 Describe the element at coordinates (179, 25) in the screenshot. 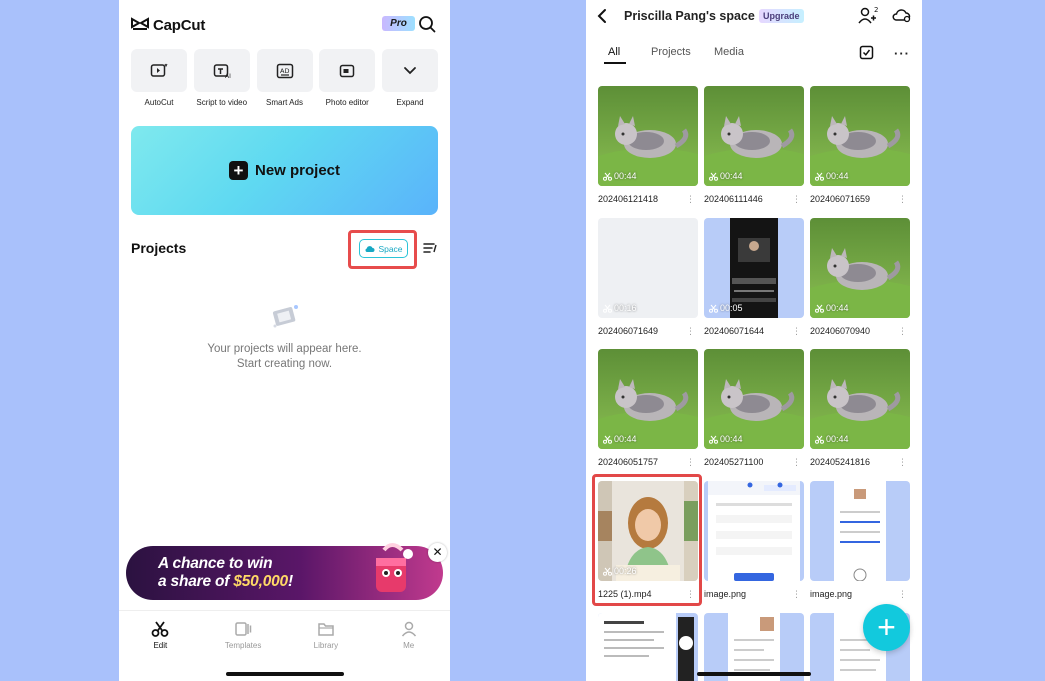

I see `brand-name: CapCut` at that location.